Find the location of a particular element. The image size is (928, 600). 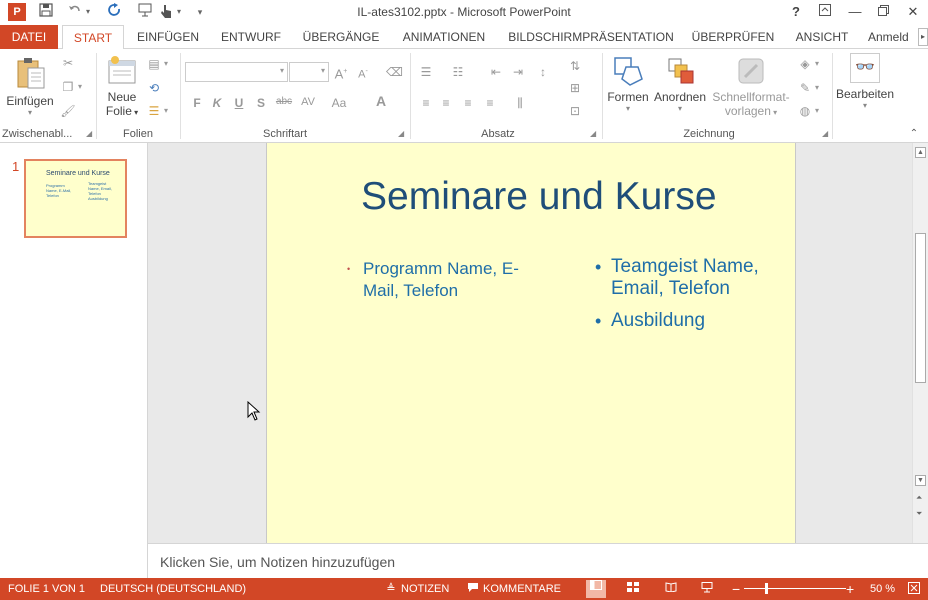

tab-scroll-right-icon: ▸ is located at coordinates (923, 37).